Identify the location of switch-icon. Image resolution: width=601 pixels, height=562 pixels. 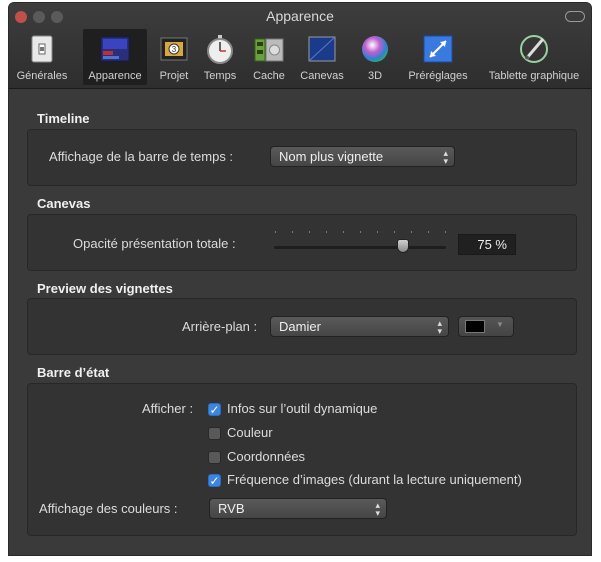
(42, 49).